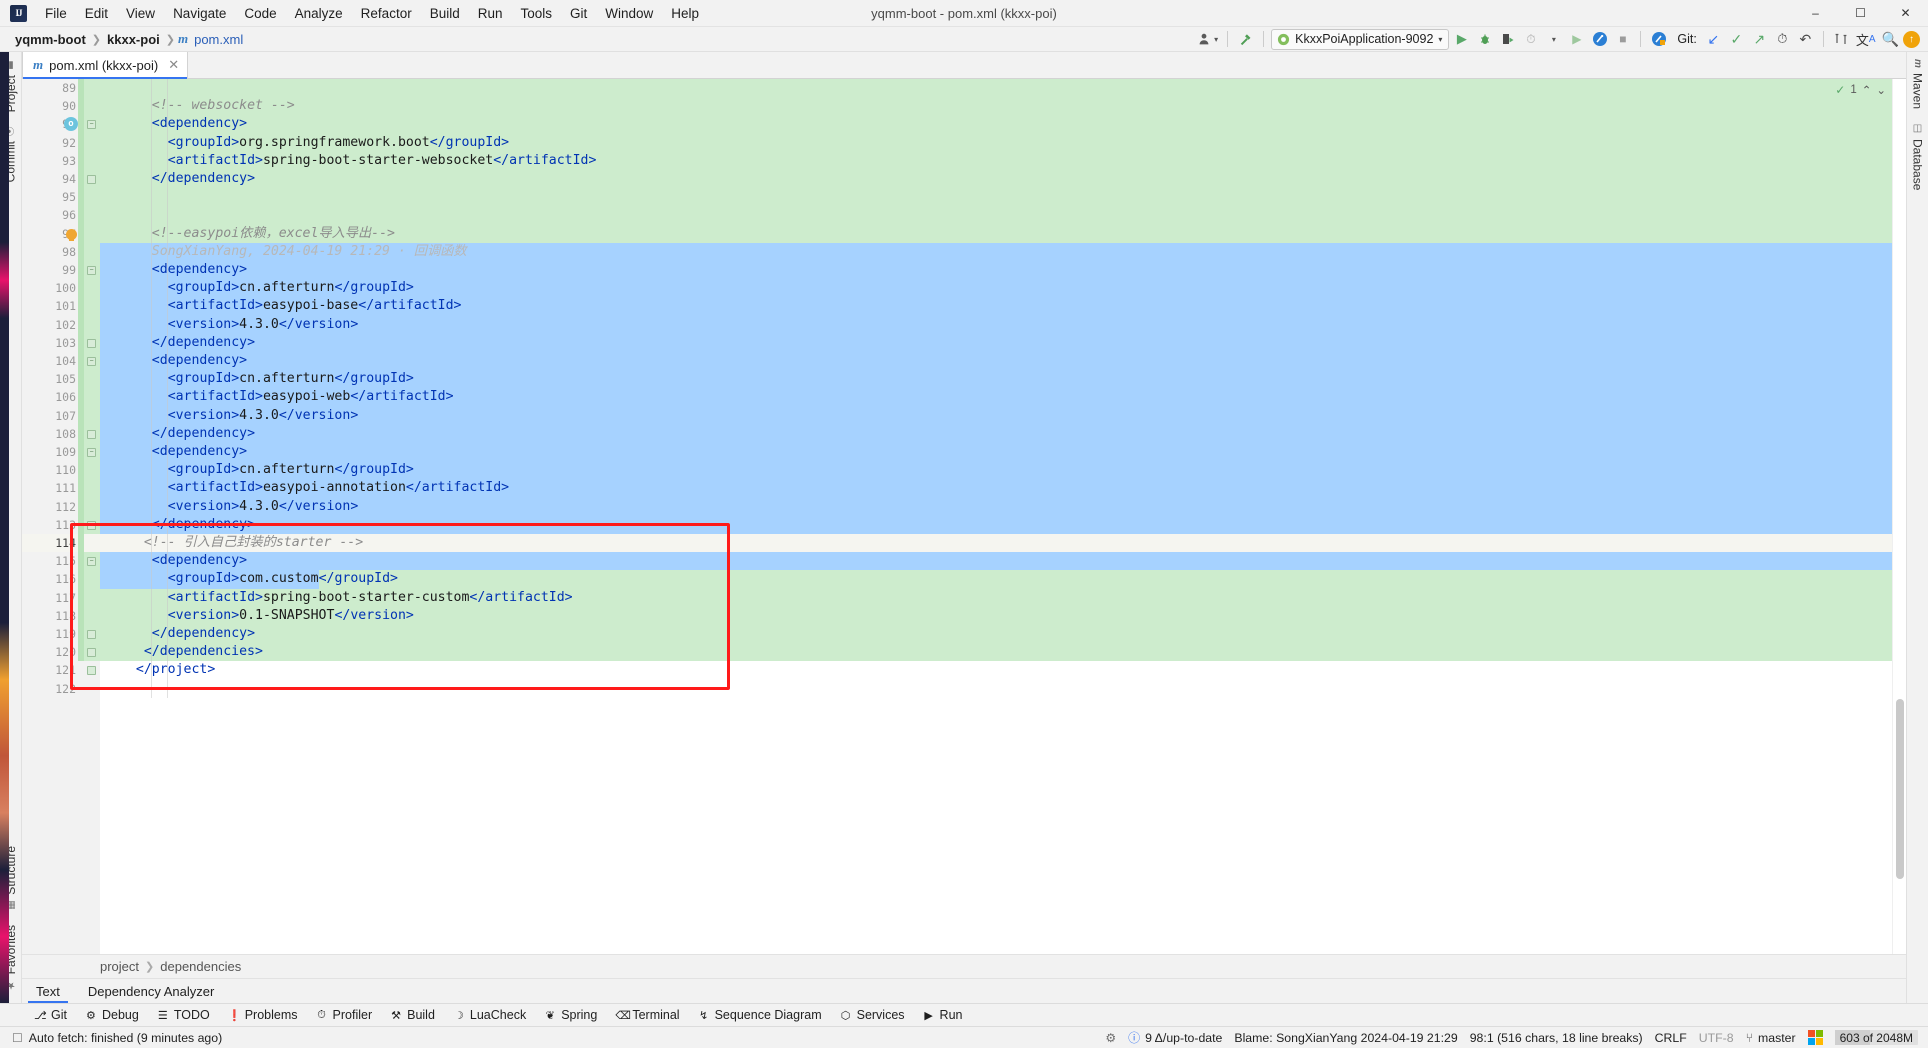  I want to click on tool-window-todo: ☰ TODO, so click(183, 1015).